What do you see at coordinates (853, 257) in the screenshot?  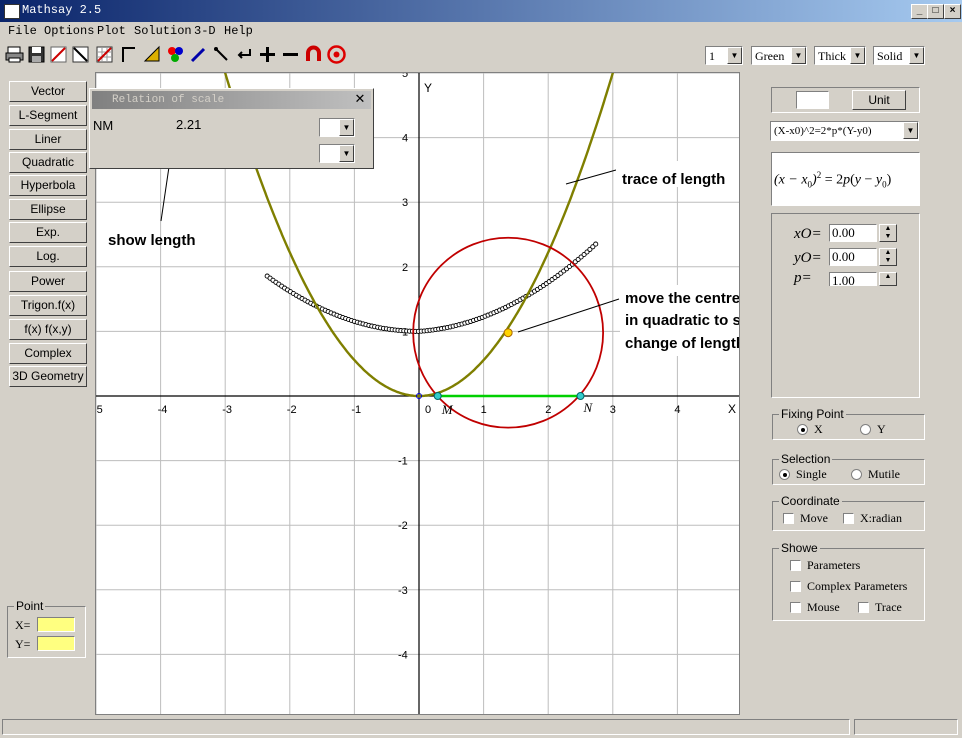 I see `param-y0-field: 0.00` at bounding box center [853, 257].